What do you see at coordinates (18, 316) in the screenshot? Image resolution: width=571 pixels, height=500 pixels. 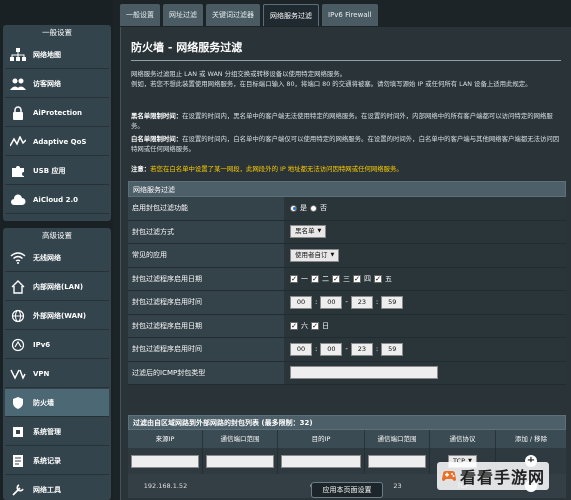 I see `globe-icon` at bounding box center [18, 316].